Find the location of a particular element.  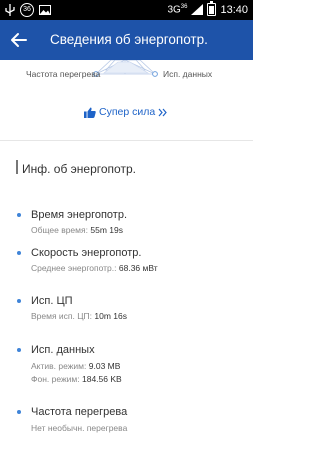

item-title: Частота перегрева is located at coordinates (79, 412).